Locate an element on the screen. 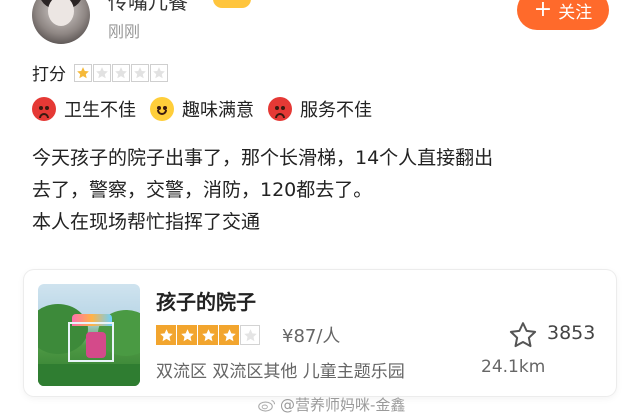  avatar-face is located at coordinates (61, 13).